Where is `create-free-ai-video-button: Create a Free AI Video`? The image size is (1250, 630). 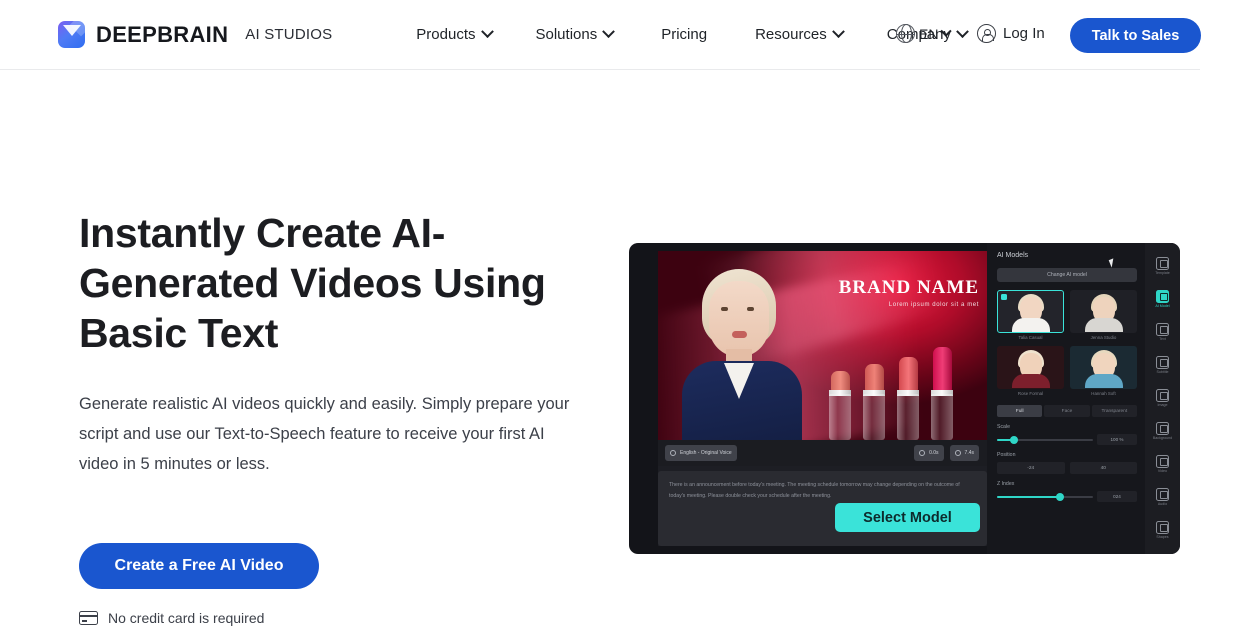 create-free-ai-video-button: Create a Free AI Video is located at coordinates (199, 566).